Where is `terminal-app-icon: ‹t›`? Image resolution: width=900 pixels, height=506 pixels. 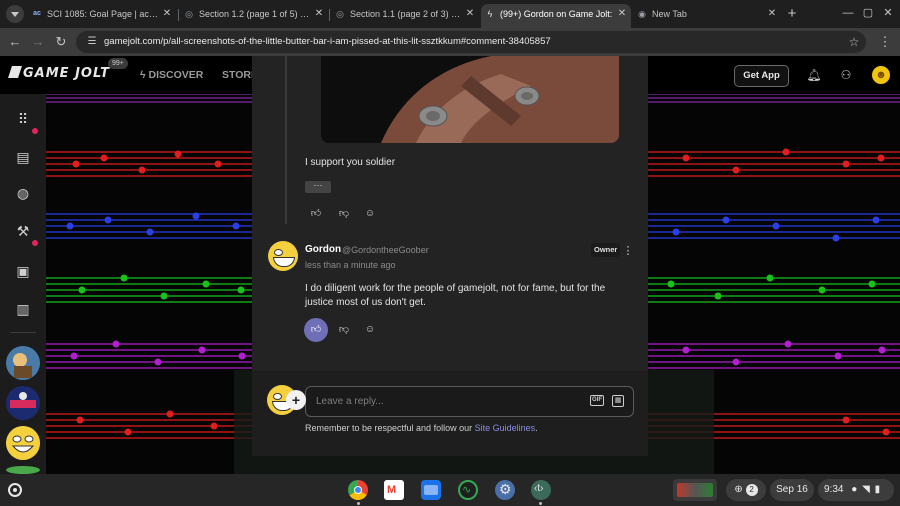 terminal-app-icon: ‹t› is located at coordinates (541, 490).